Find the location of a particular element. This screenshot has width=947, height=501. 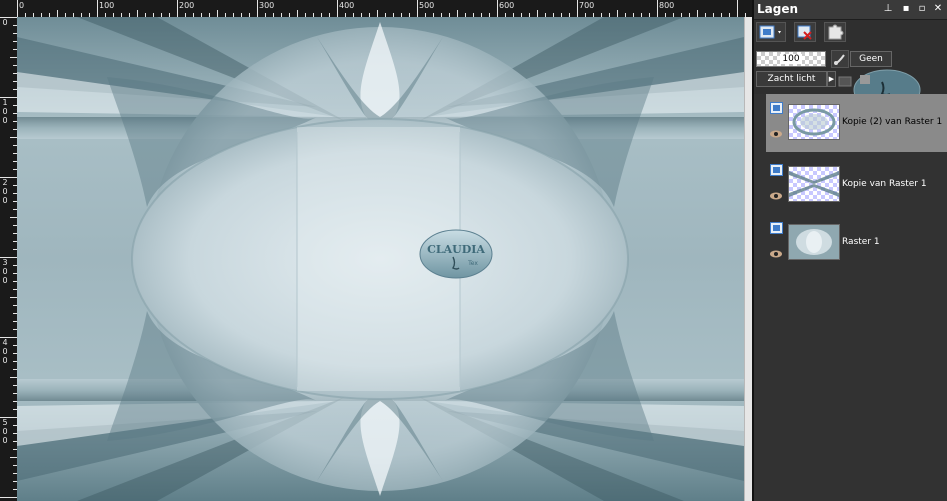

layer-properties-button is located at coordinates (835, 32).